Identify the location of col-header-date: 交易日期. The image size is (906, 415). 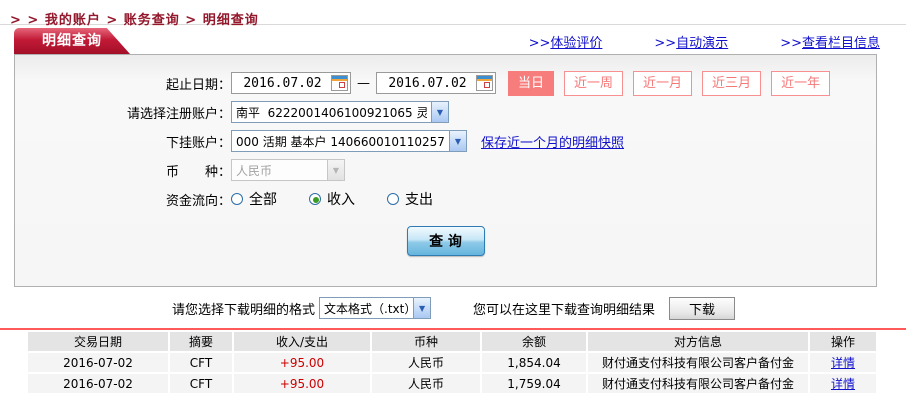
(98, 341).